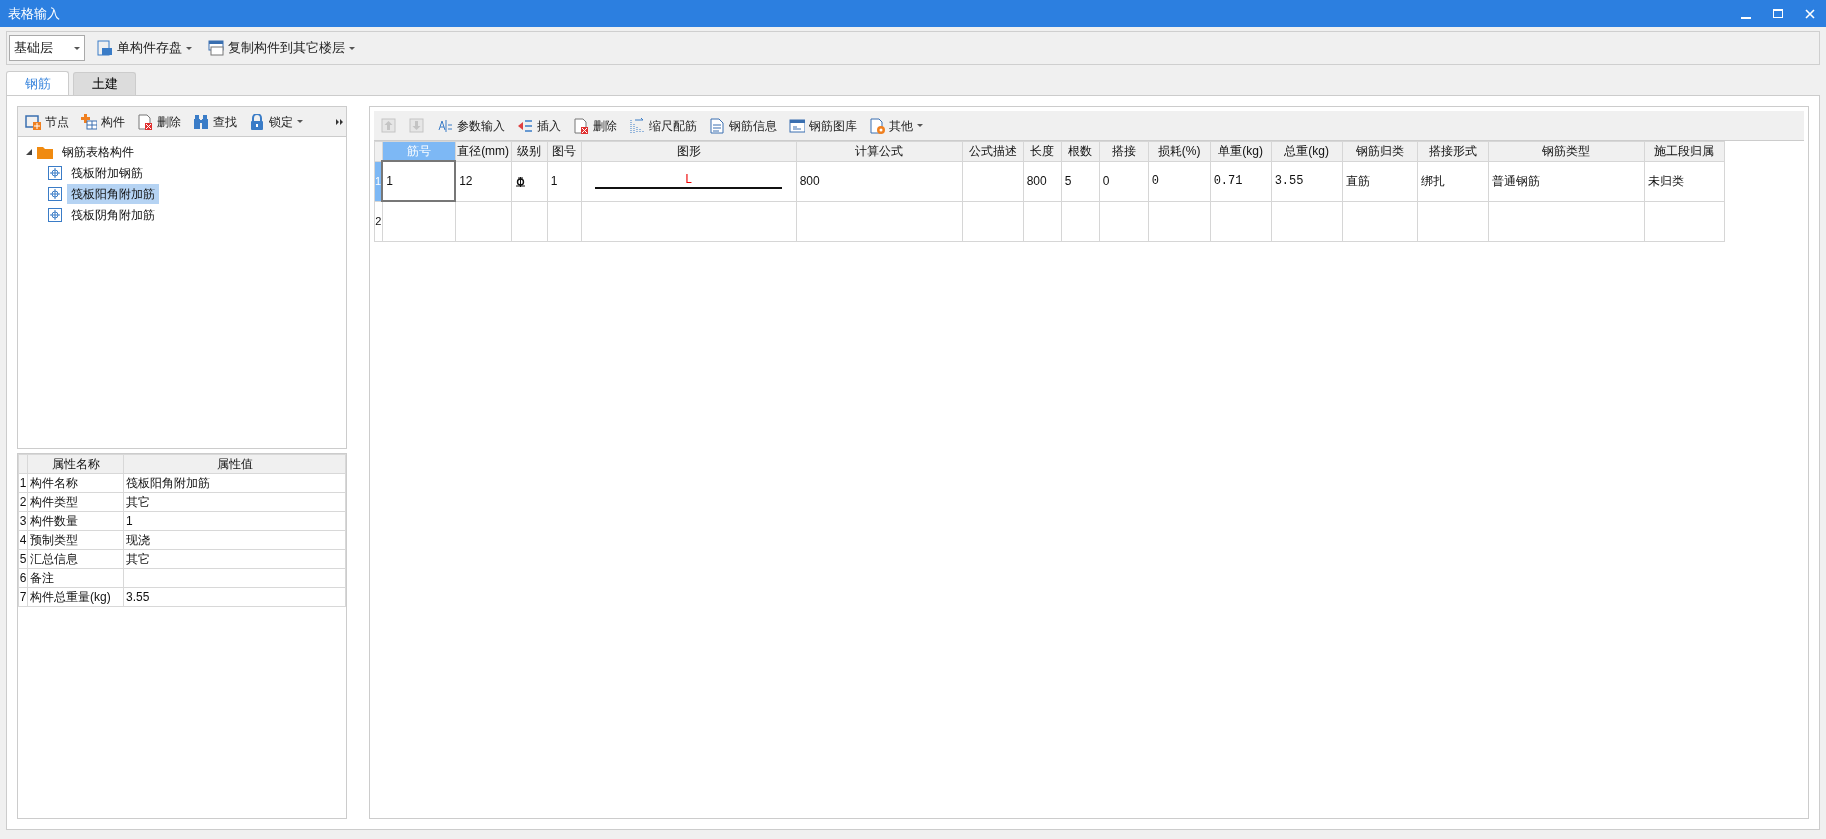 The width and height of the screenshot is (1826, 839). Describe the element at coordinates (75, 502) in the screenshot. I see `property-name: 构件类型` at that location.